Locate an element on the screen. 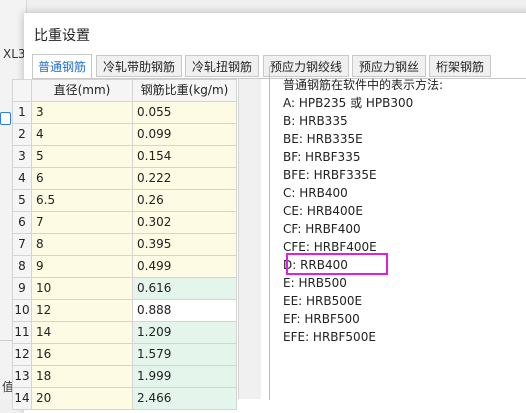 The width and height of the screenshot is (526, 413). table-row: 8 9 0.499 is located at coordinates (124, 267).